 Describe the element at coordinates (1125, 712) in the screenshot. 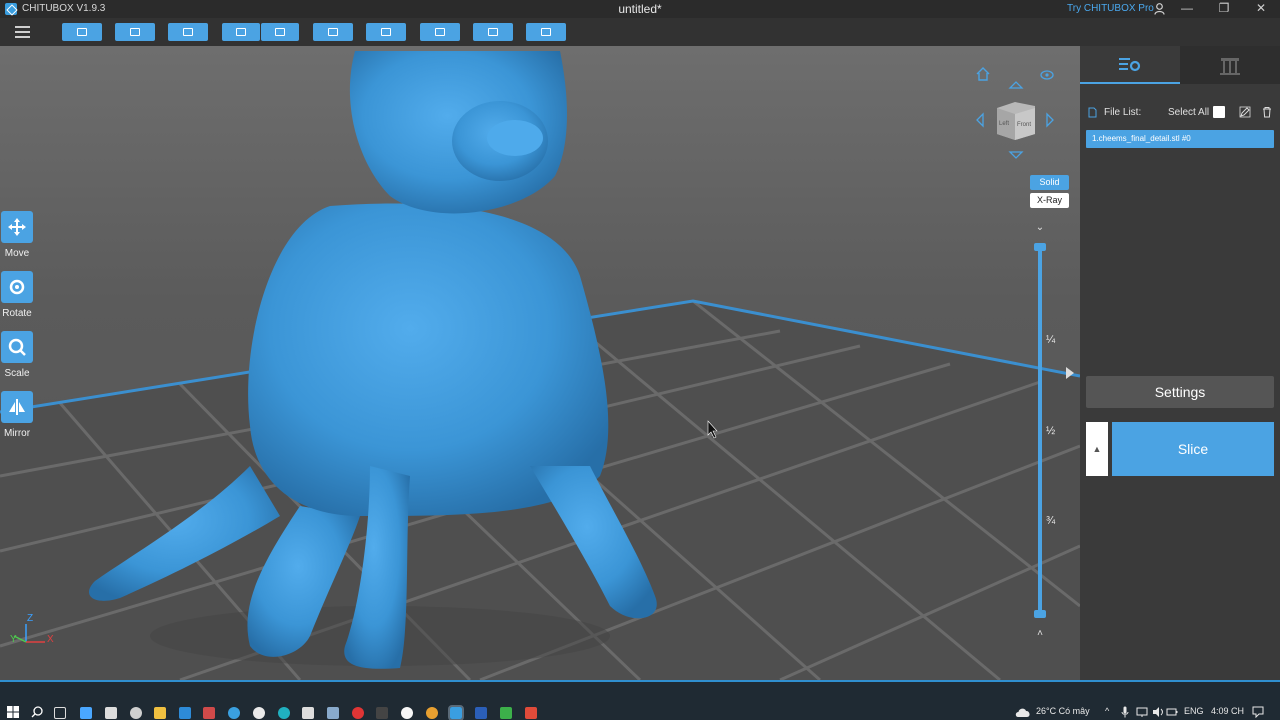

I see `microphone-icon` at that location.